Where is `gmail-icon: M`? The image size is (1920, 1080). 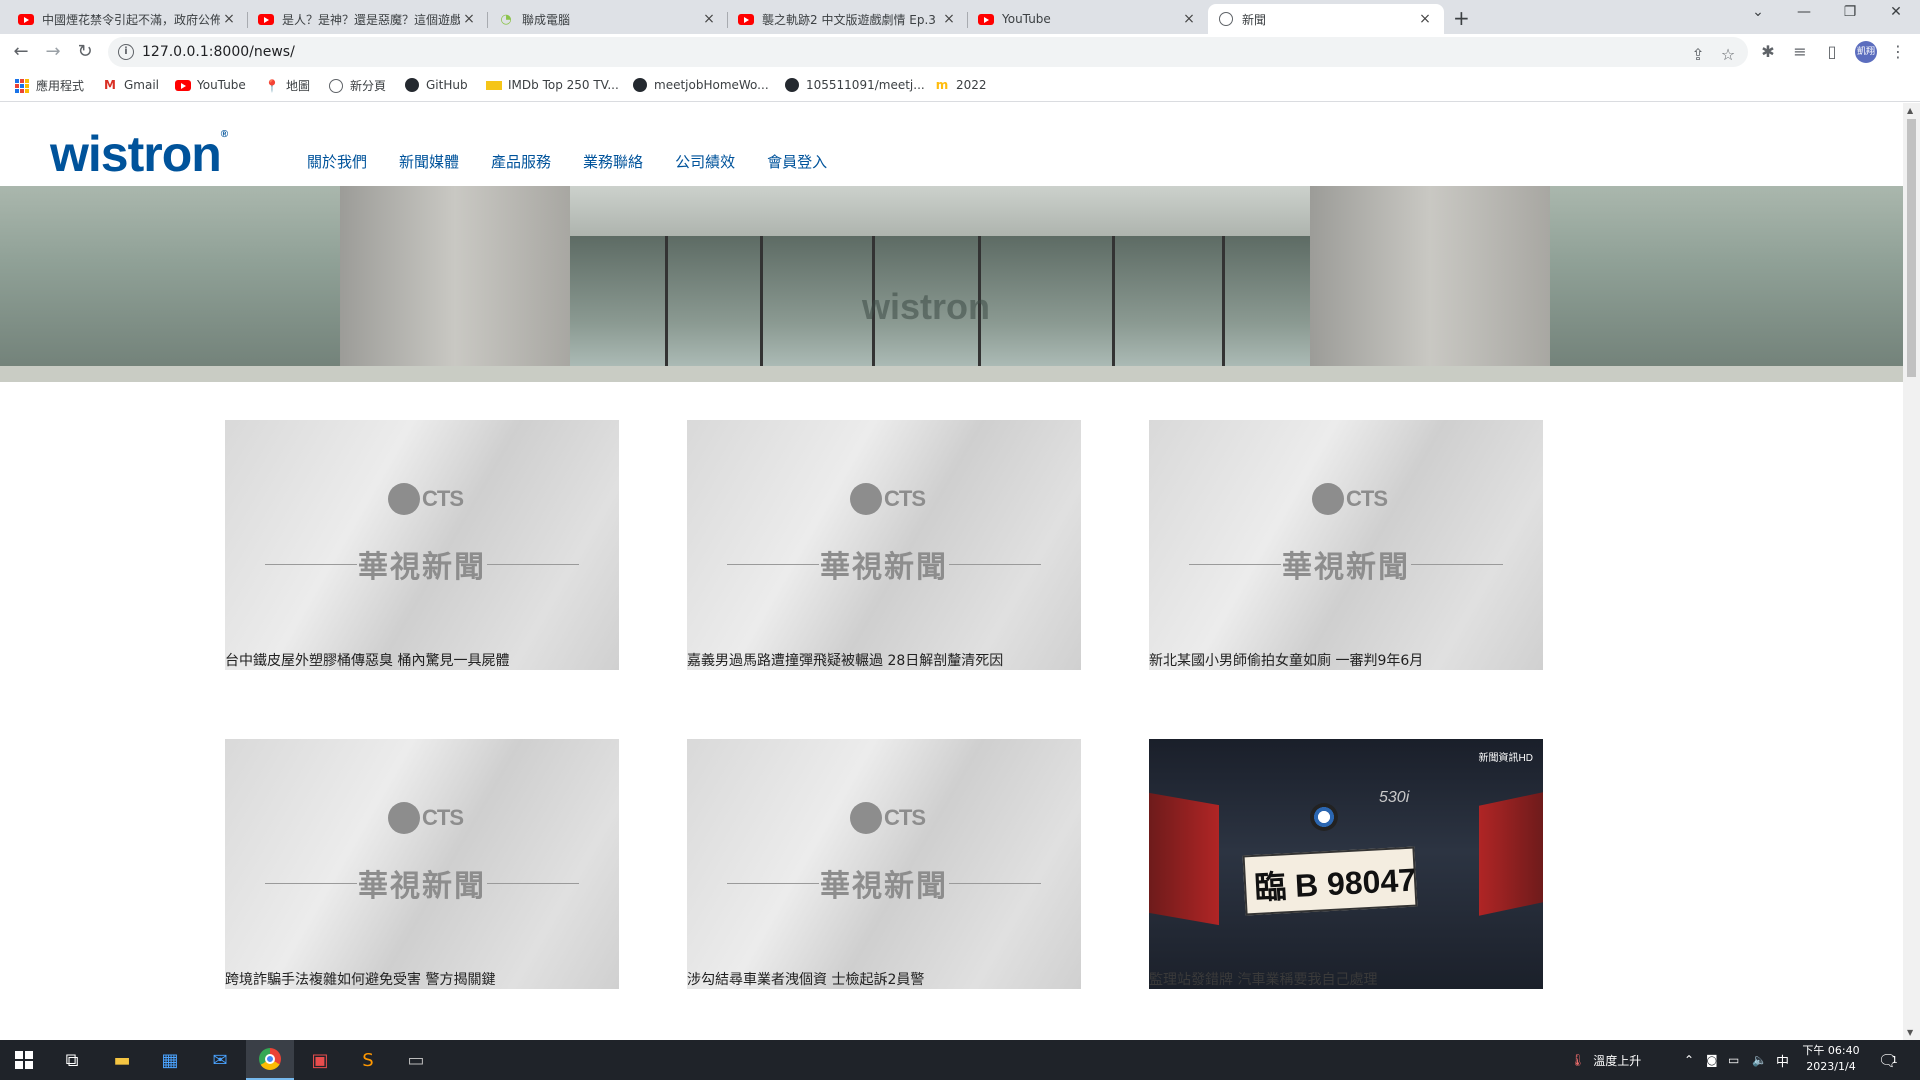 gmail-icon: M is located at coordinates (110, 85).